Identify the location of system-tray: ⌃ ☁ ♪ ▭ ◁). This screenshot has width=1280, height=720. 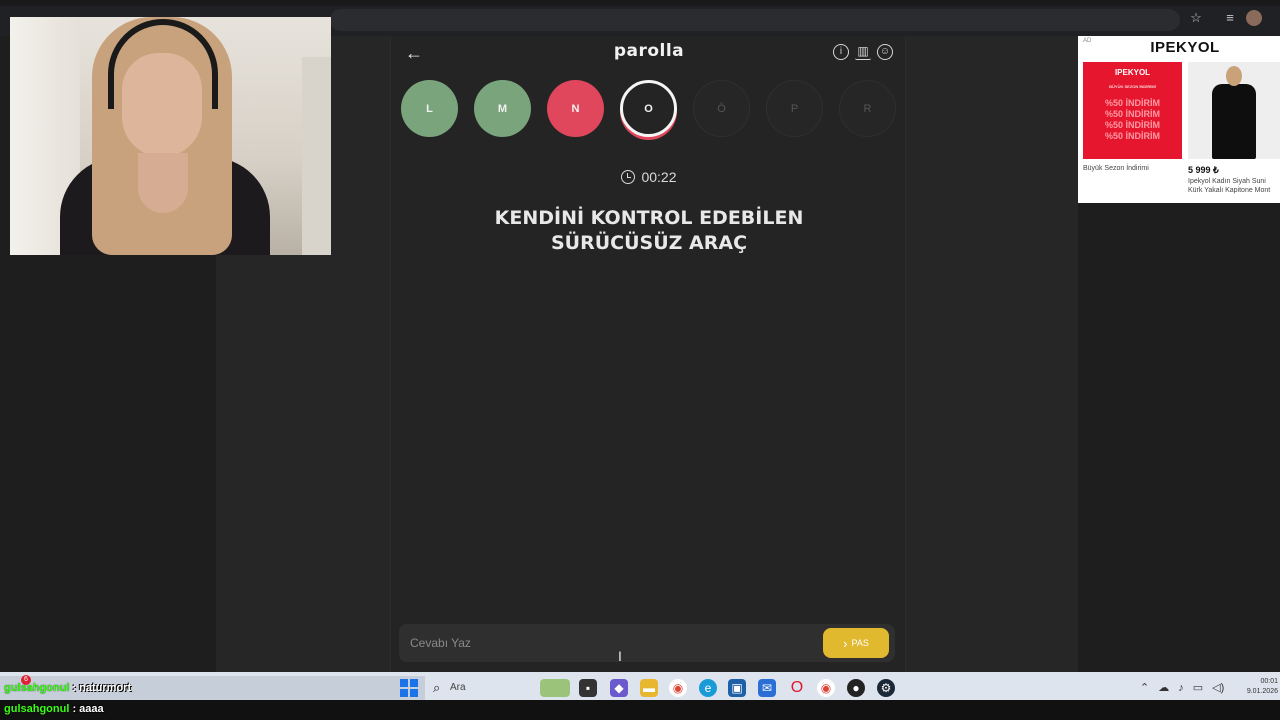
(1182, 688).